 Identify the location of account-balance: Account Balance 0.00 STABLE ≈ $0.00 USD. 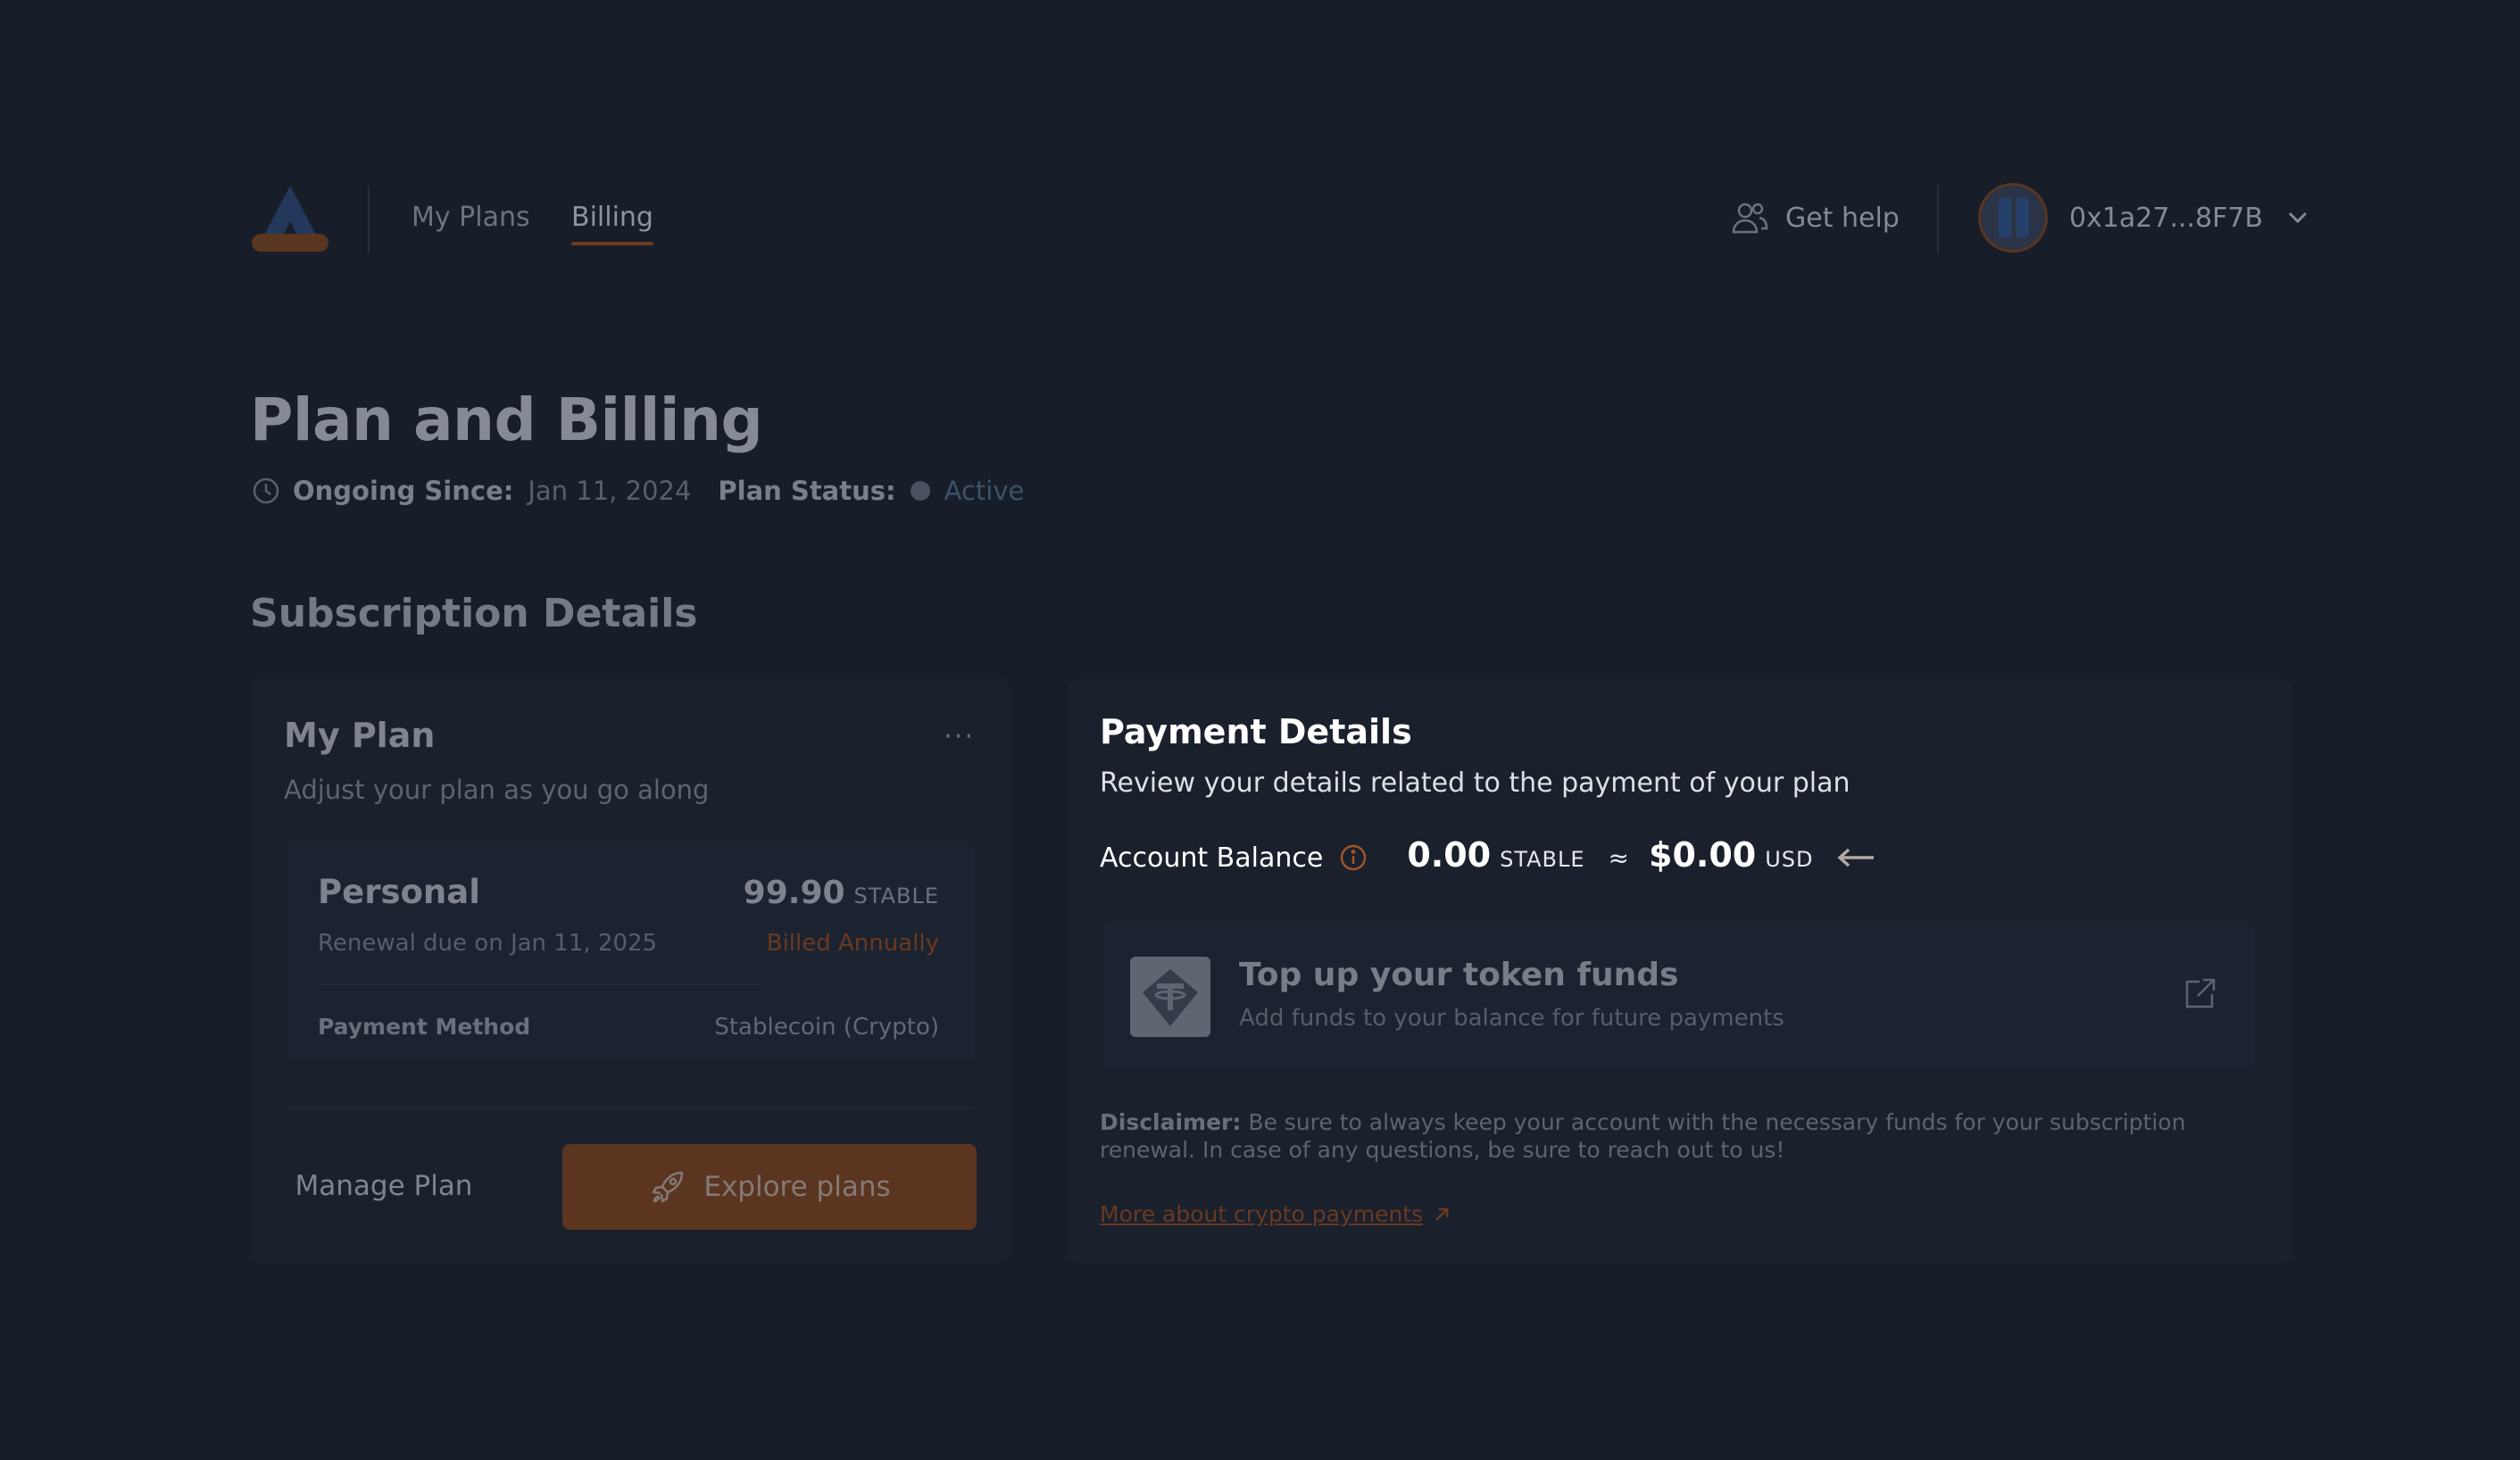
(1488, 855).